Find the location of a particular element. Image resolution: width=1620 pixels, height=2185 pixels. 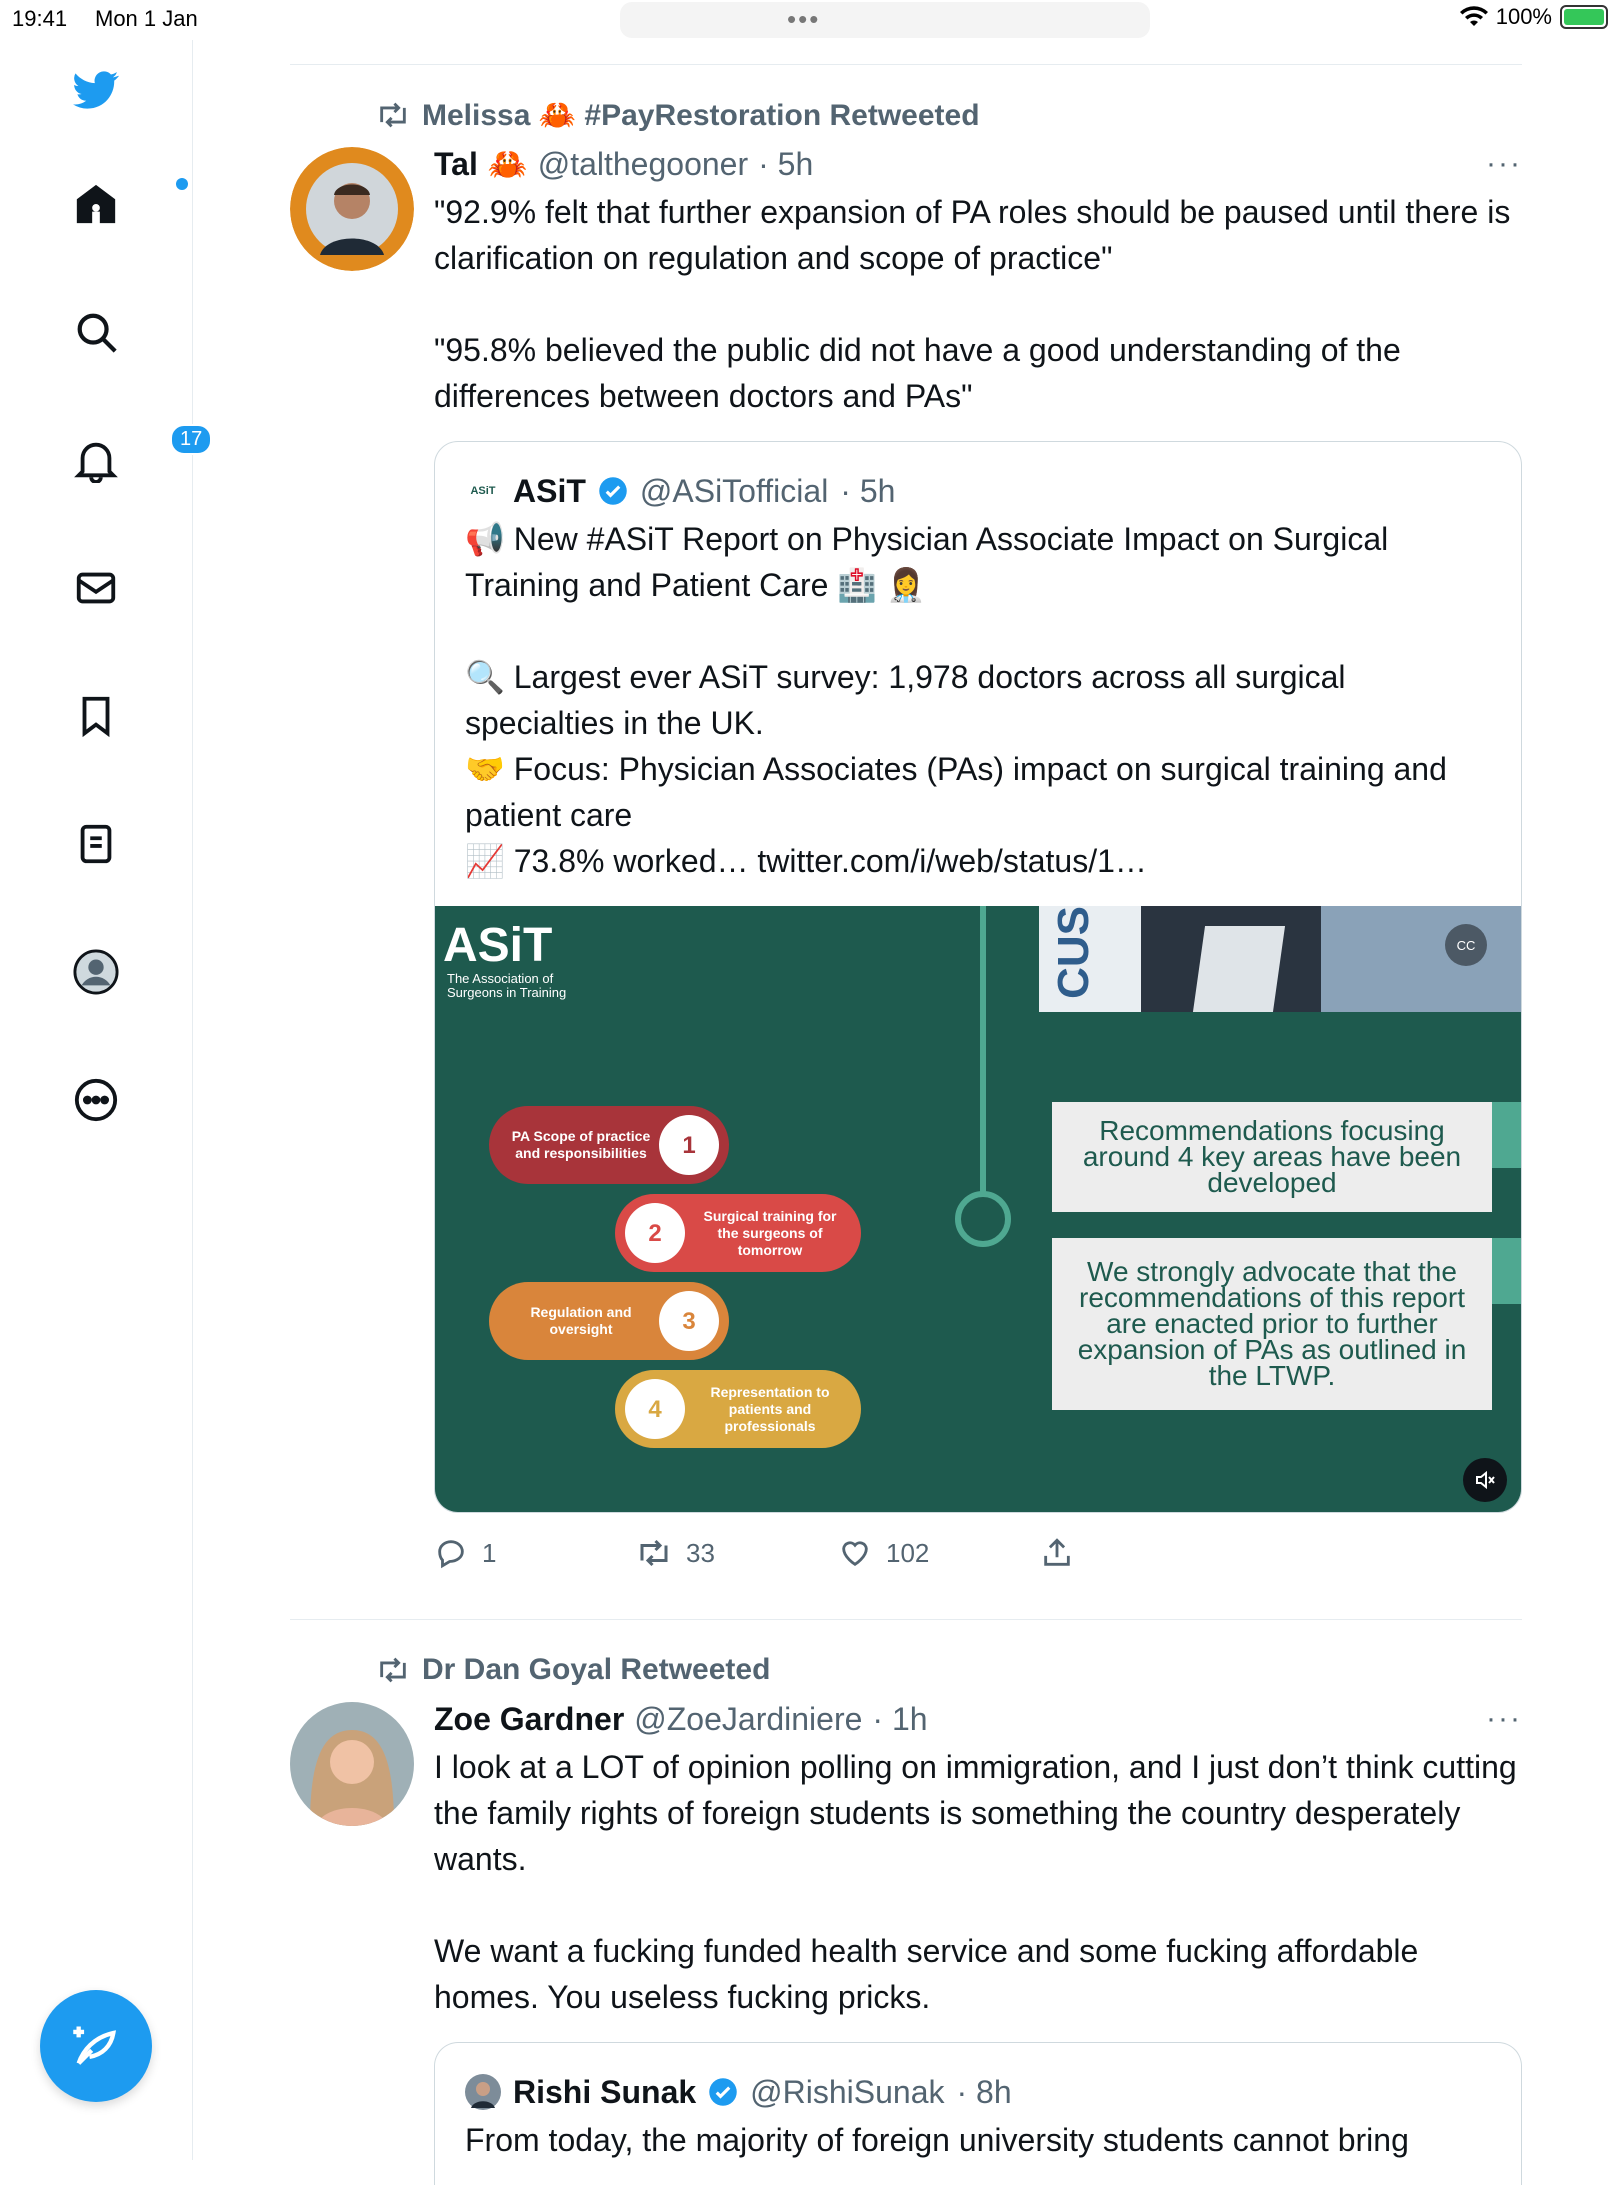

twitter-logo-icon is located at coordinates (96, 90).